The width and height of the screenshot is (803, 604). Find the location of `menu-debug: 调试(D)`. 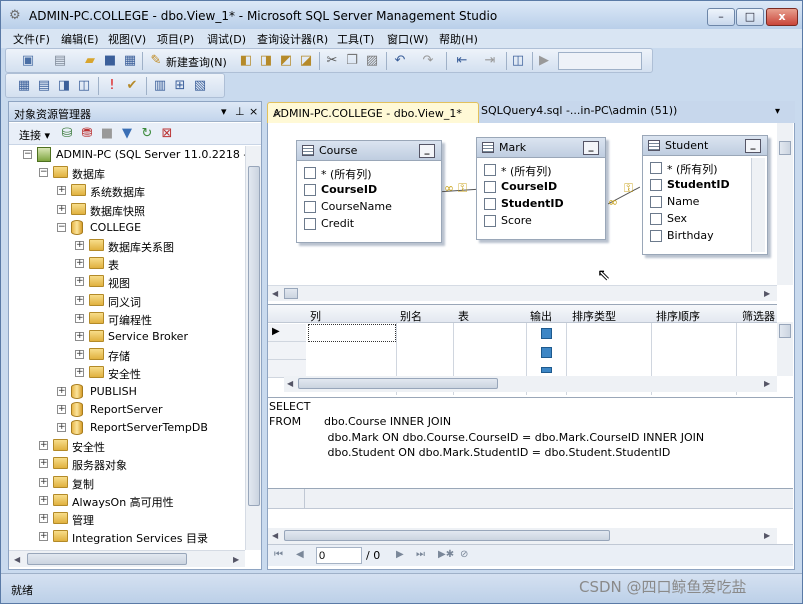

menu-debug: 调试(D) is located at coordinates (226, 39).